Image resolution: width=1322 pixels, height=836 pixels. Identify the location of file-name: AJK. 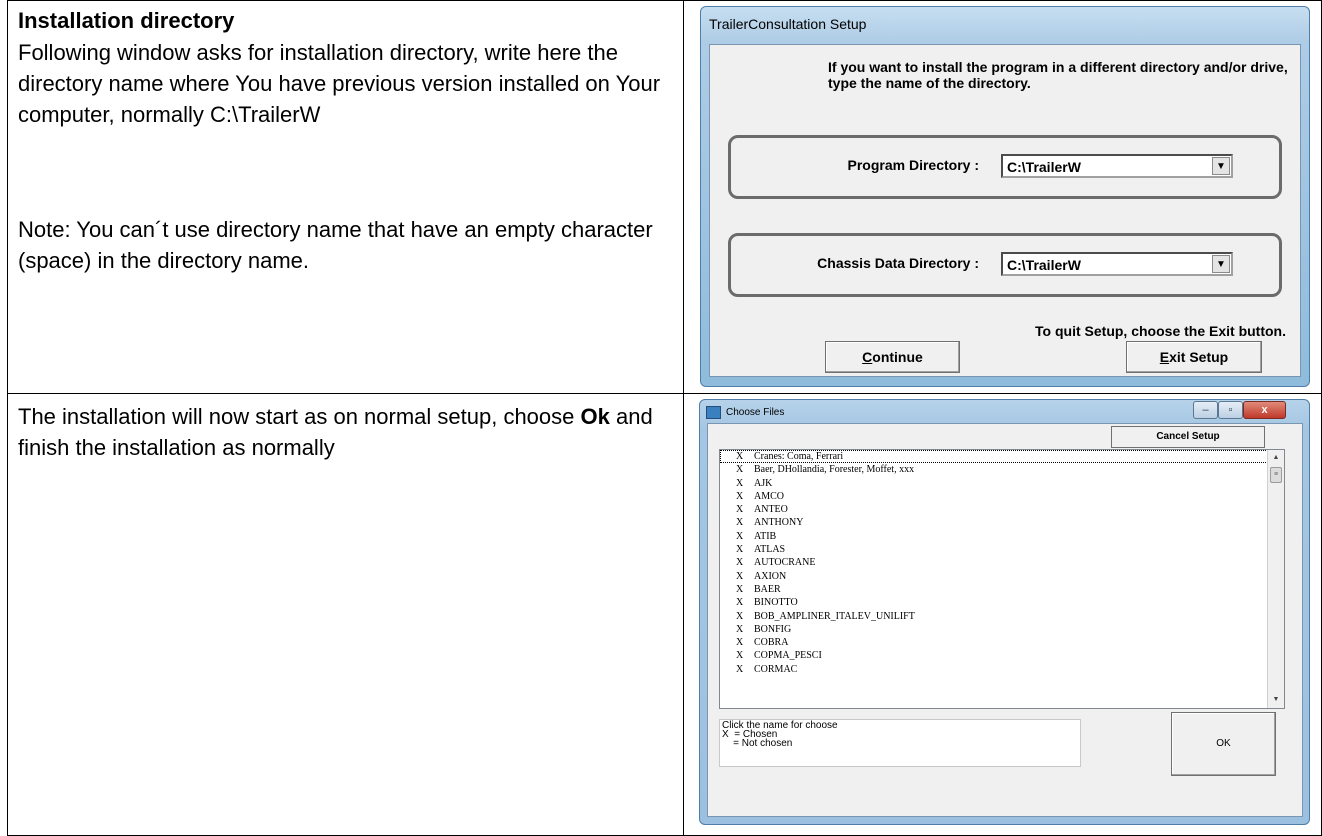
(763, 483).